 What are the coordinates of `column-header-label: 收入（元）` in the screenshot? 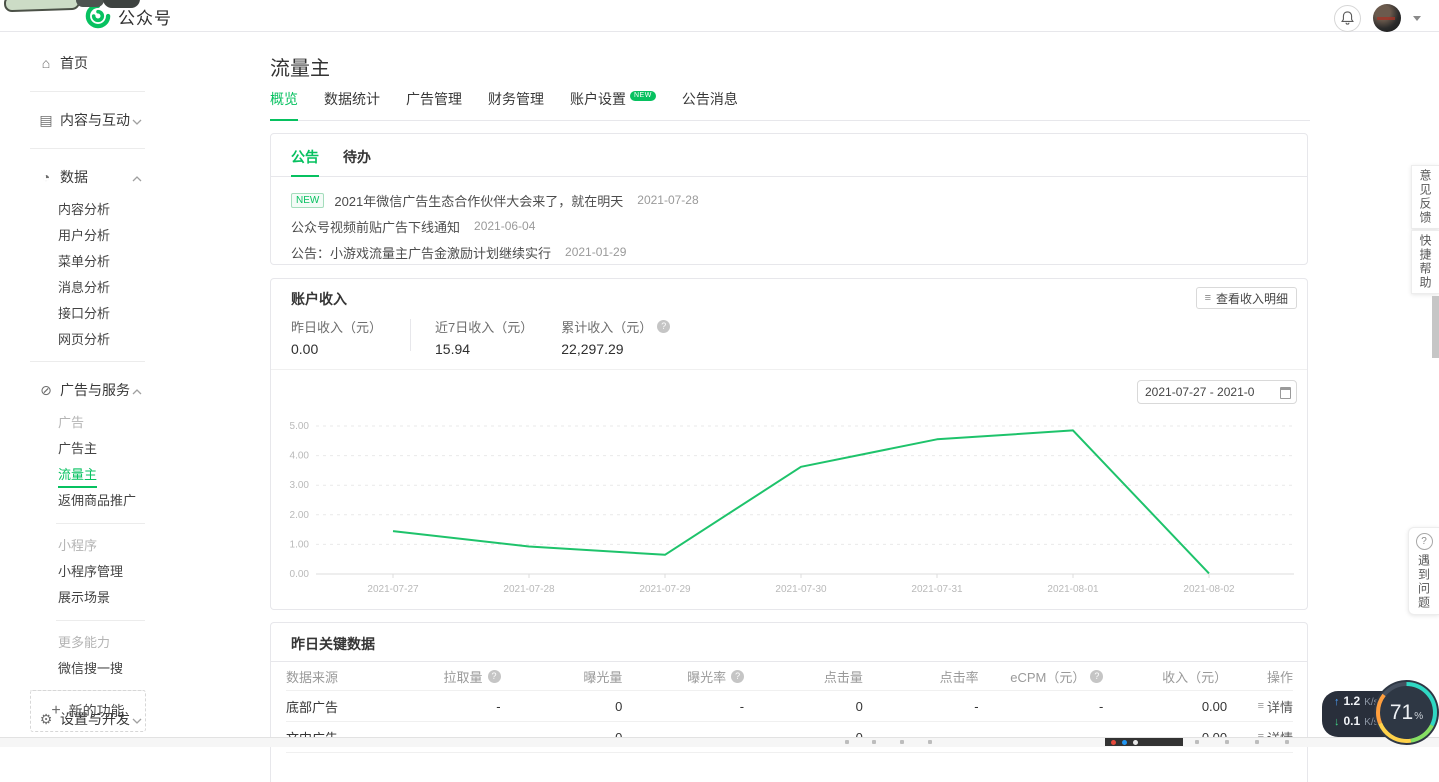 It's located at (1195, 677).